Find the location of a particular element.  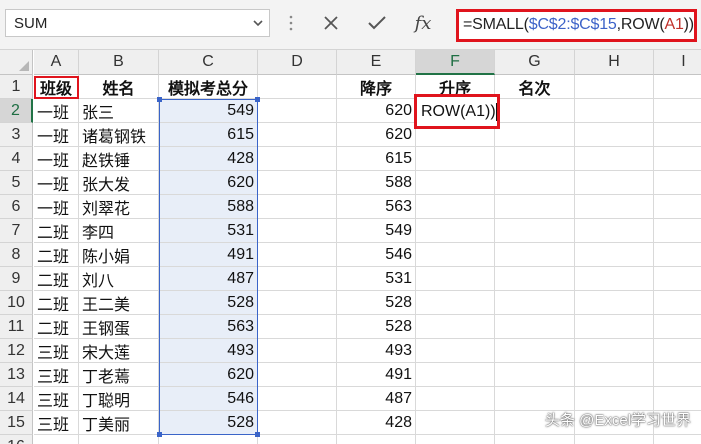

table-cell: 丁美丽 is located at coordinates (119, 423).